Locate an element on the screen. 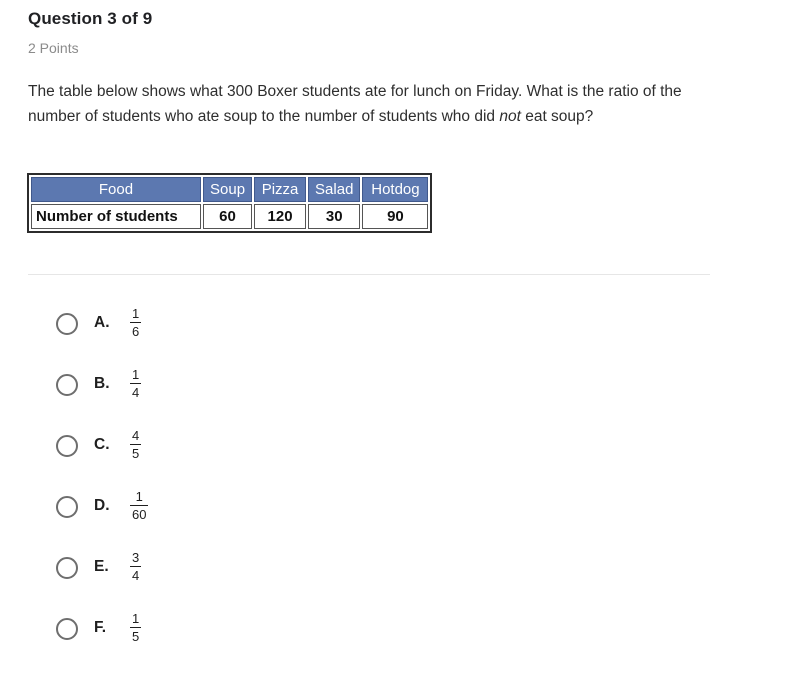 The image size is (800, 694). table-cell-salad: 30 is located at coordinates (334, 216).